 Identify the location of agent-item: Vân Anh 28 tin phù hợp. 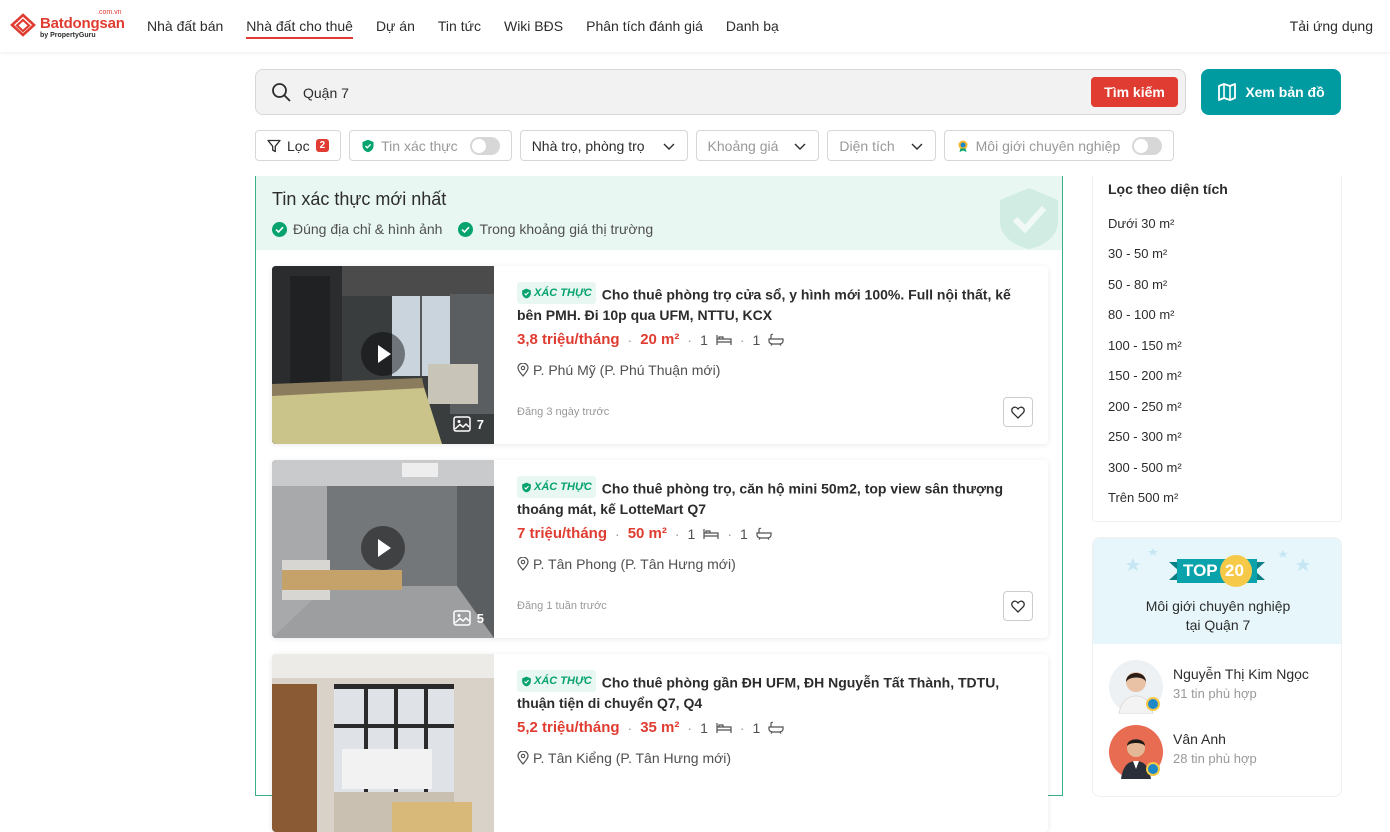
(1183, 752).